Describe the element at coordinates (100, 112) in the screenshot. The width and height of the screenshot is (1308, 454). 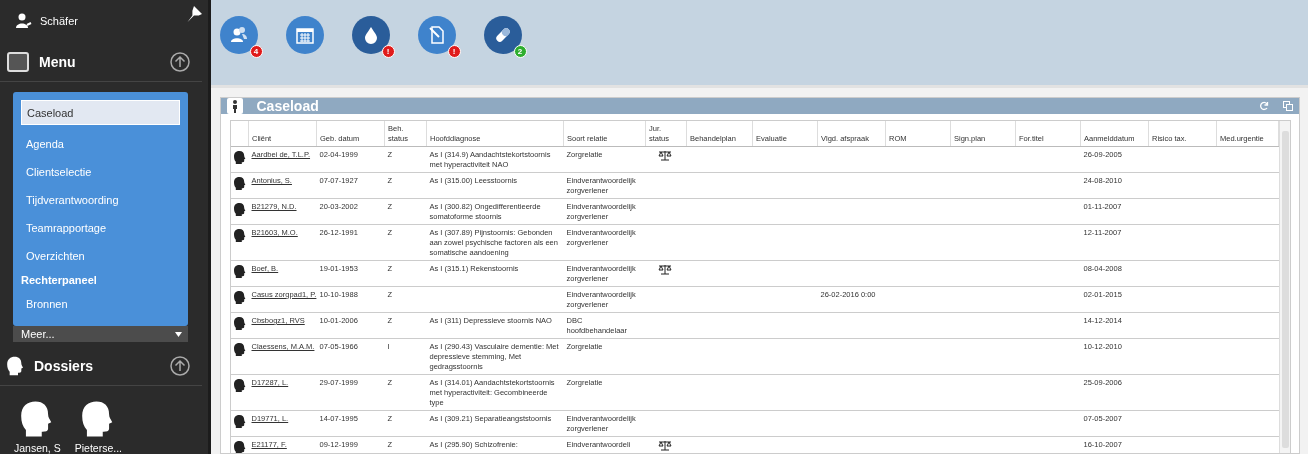
I see `menu-item: Caseload` at that location.